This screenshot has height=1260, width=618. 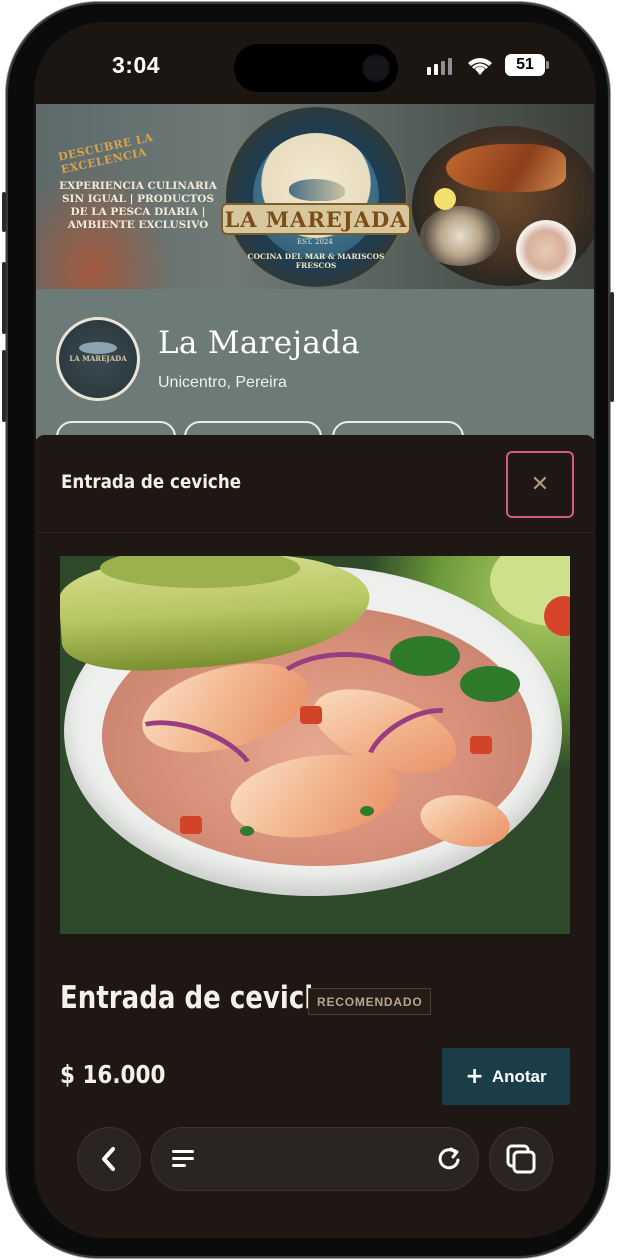 I want to click on emblem-year: EST. 2024, so click(x=315, y=242).